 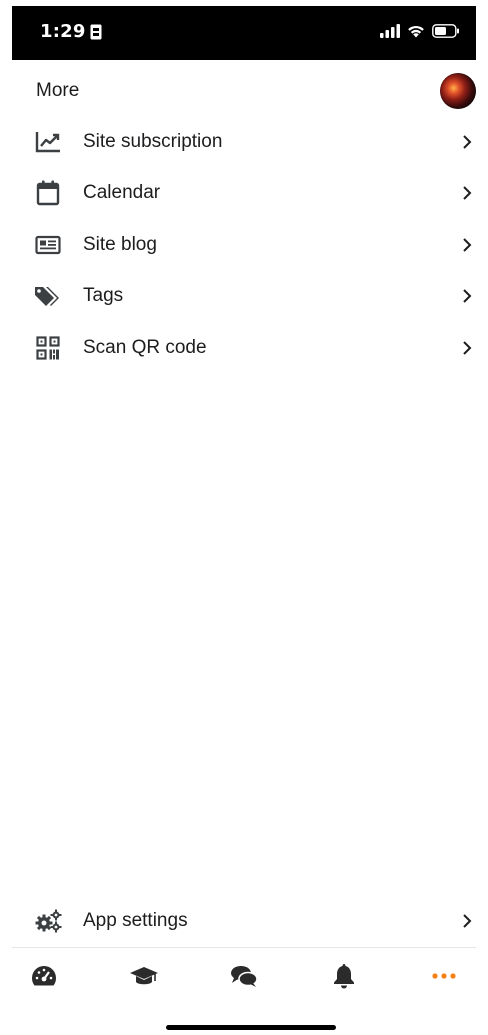 What do you see at coordinates (48, 245) in the screenshot?
I see `newspaper-icon` at bounding box center [48, 245].